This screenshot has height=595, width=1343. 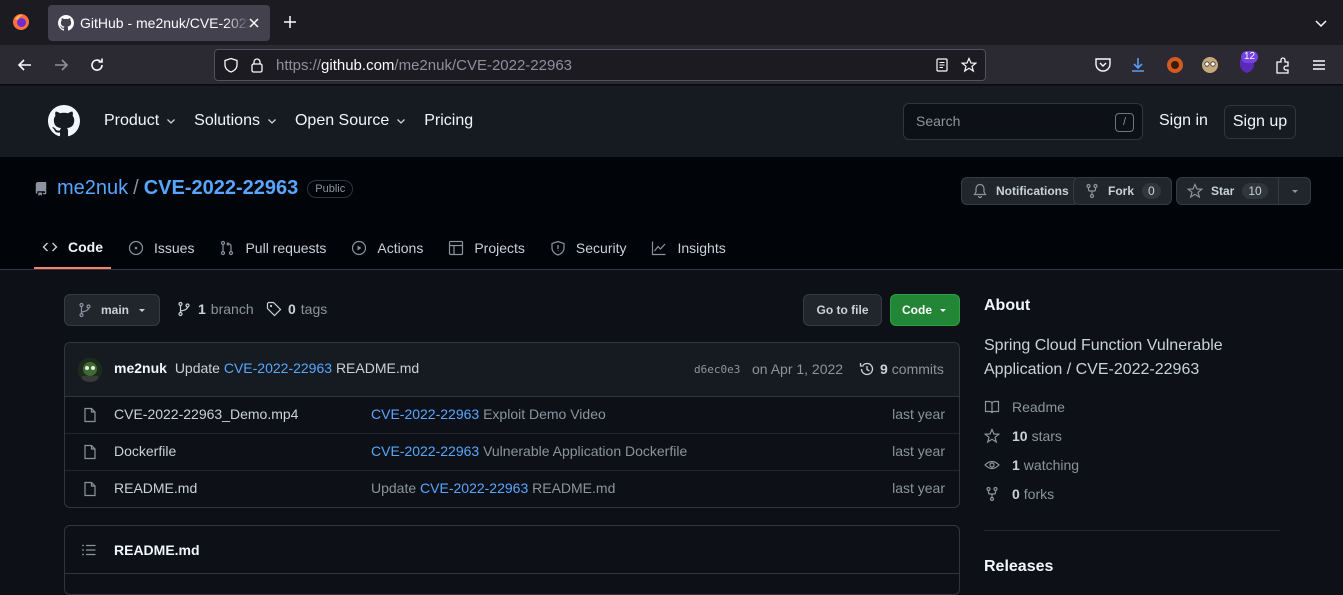 I want to click on repo-owner-link: me2nuk, so click(x=92, y=188).